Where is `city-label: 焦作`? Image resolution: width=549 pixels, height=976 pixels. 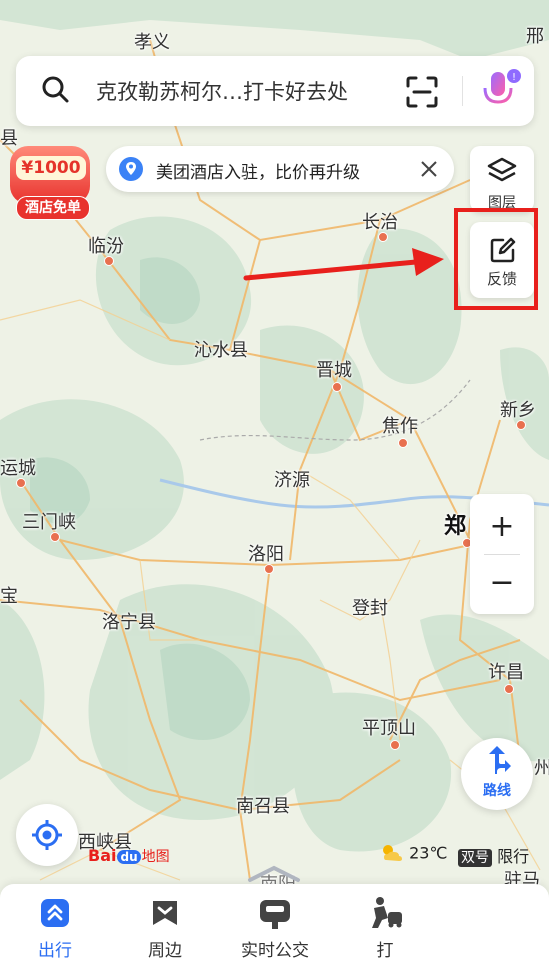
city-label: 焦作 is located at coordinates (400, 426).